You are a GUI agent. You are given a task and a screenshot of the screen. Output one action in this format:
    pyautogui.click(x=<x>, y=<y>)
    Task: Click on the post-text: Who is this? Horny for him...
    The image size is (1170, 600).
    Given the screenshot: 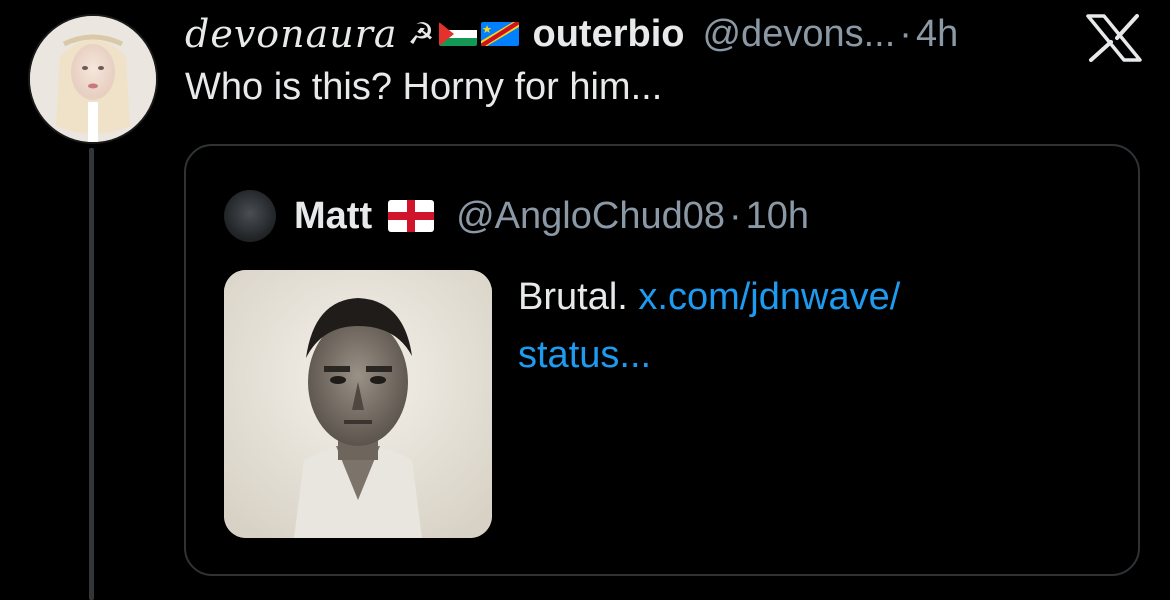 What is the action you would take?
    pyautogui.click(x=424, y=87)
    